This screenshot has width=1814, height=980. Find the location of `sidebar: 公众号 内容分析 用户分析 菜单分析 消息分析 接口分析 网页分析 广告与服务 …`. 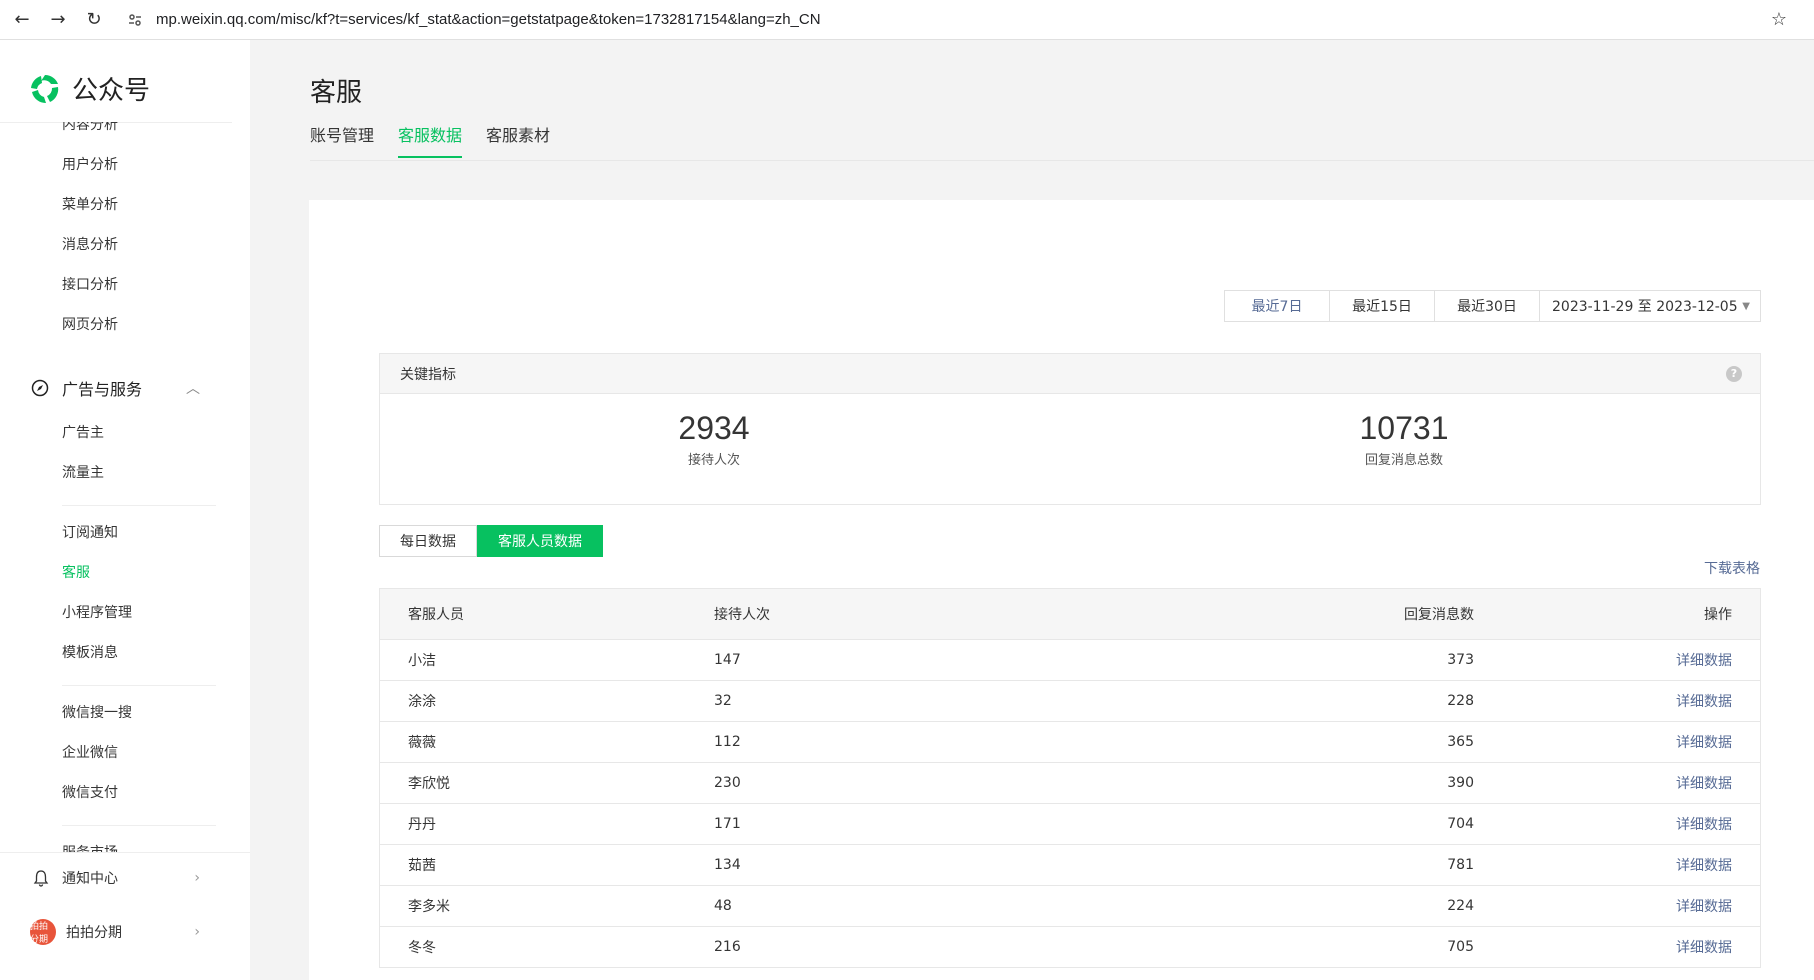

sidebar: 公众号 内容分析 用户分析 菜单分析 消息分析 接口分析 网页分析 广告与服务 … is located at coordinates (125, 510).